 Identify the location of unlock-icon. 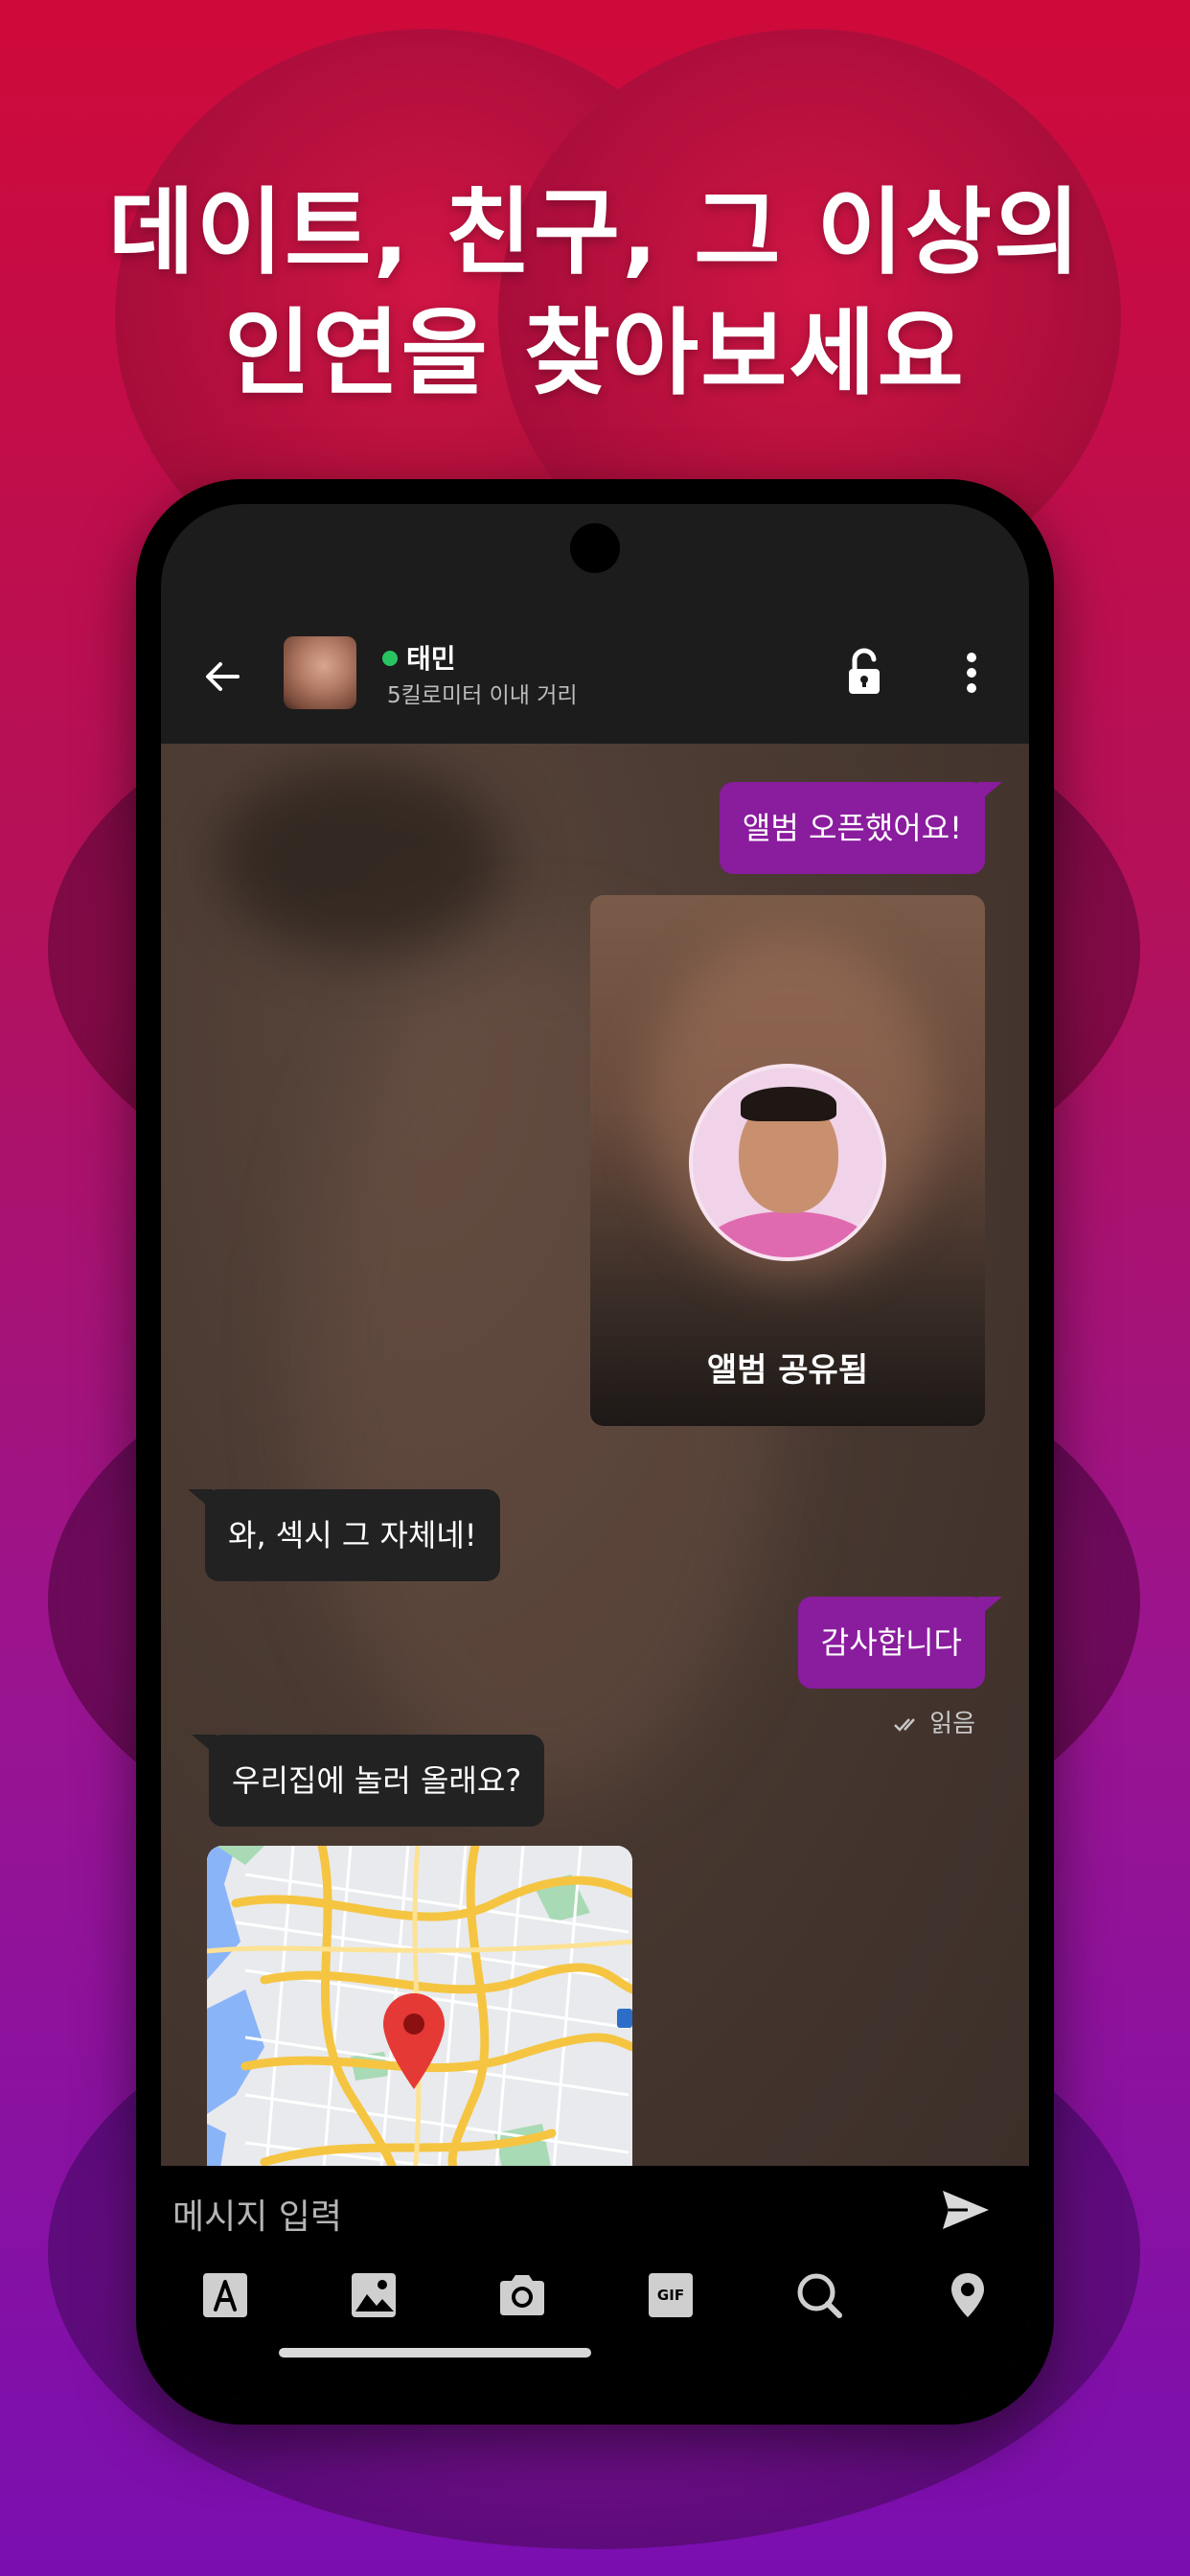
(864, 673).